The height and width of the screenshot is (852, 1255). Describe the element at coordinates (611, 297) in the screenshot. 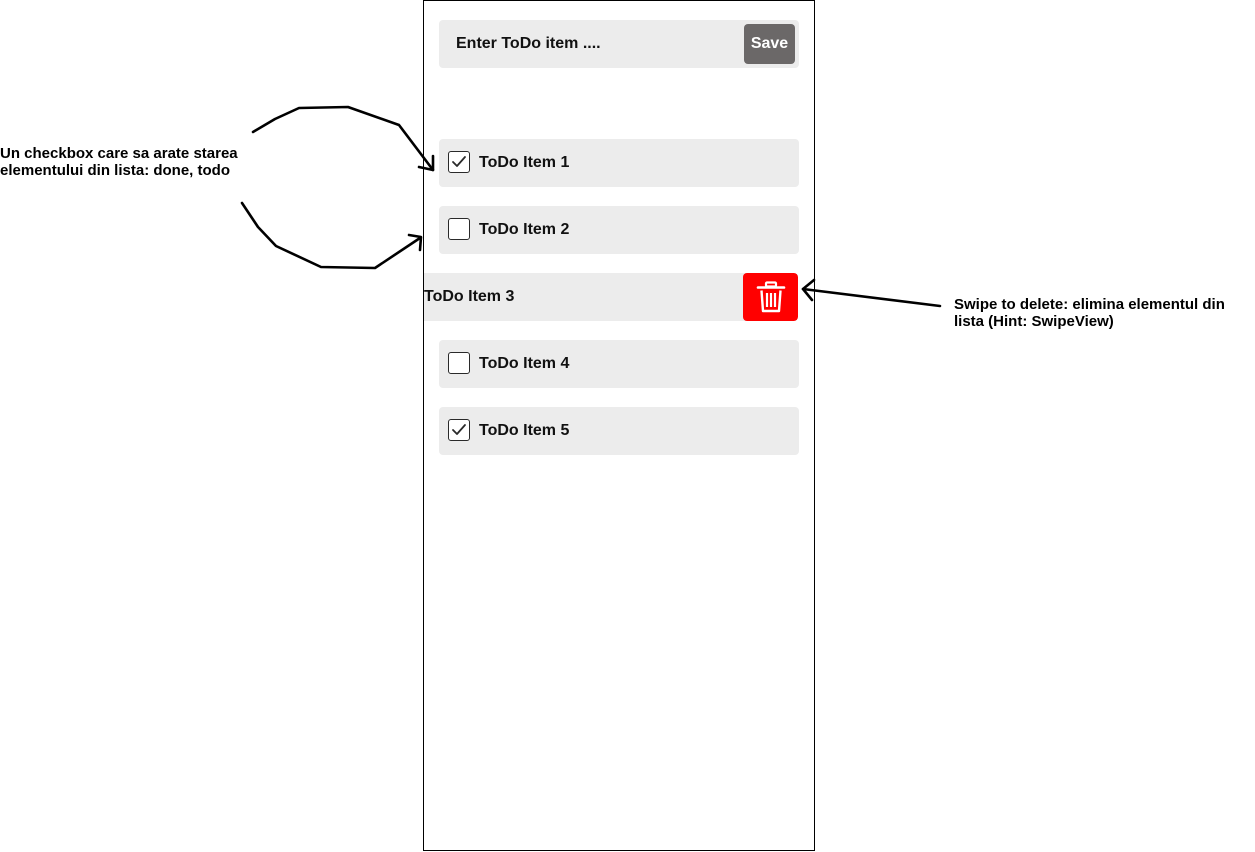

I see `todo-item-3-swiped: ToDo Item 3` at that location.